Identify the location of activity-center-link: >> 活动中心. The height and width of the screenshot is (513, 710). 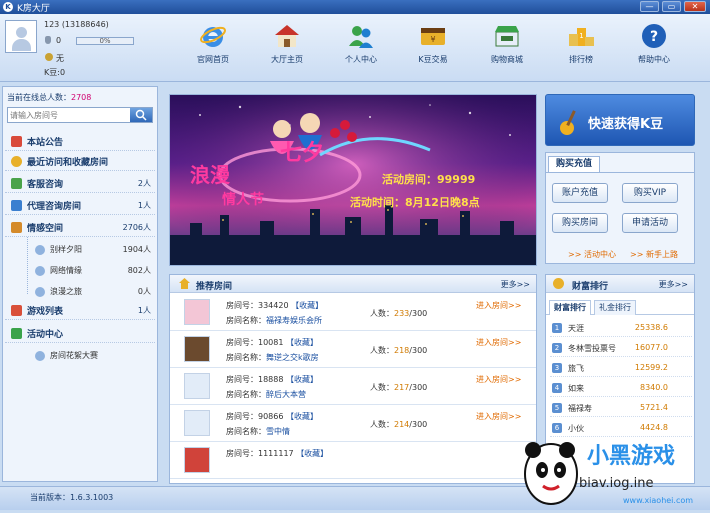
(592, 254).